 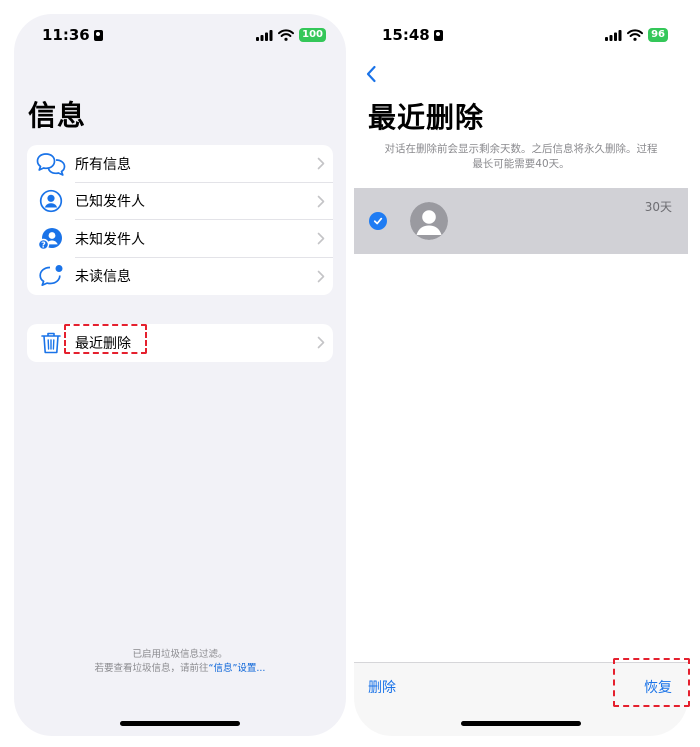 What do you see at coordinates (180, 36) in the screenshot?
I see `status-bar: 11:36 100` at bounding box center [180, 36].